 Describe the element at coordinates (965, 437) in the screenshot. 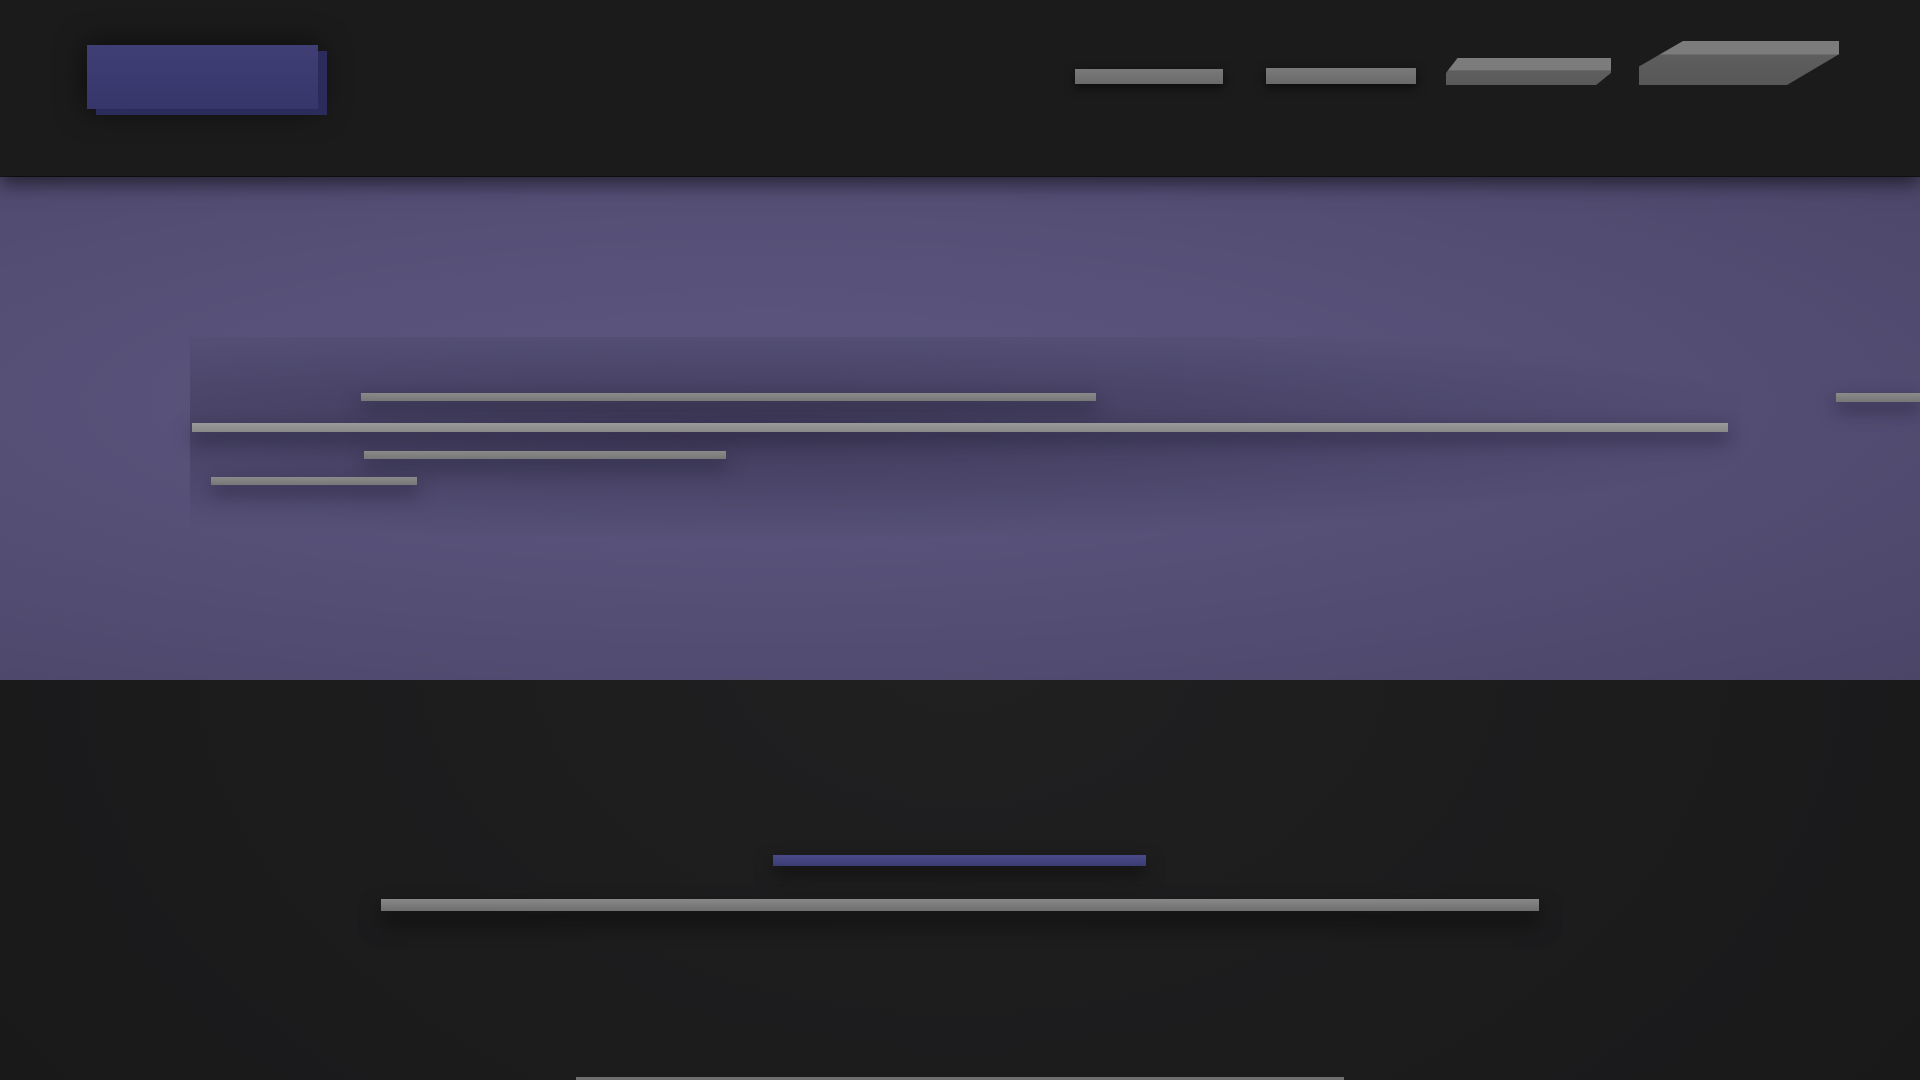

I see `hero-shadow` at that location.